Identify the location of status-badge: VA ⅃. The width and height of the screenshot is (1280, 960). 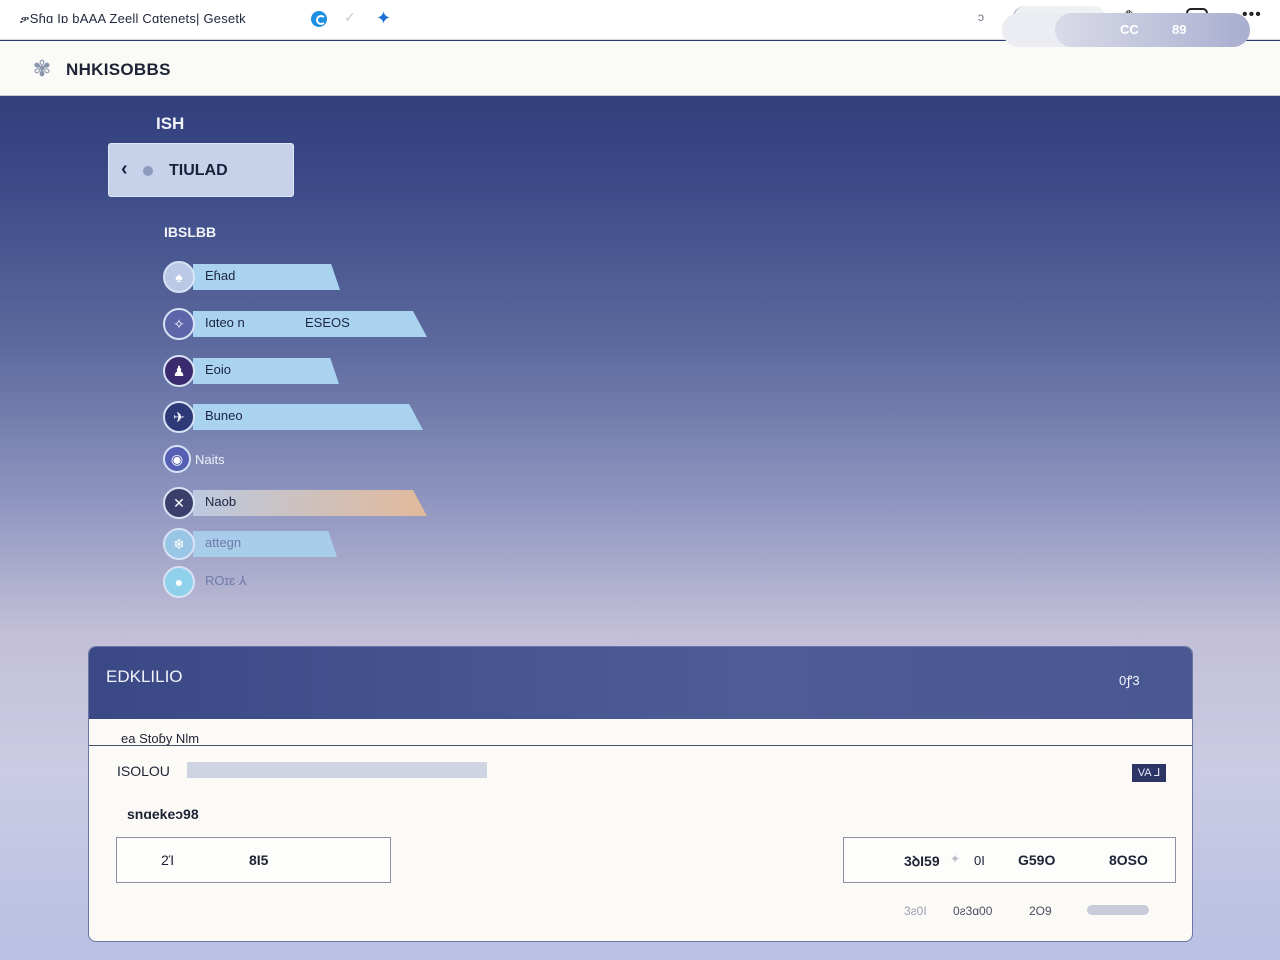
(1149, 773).